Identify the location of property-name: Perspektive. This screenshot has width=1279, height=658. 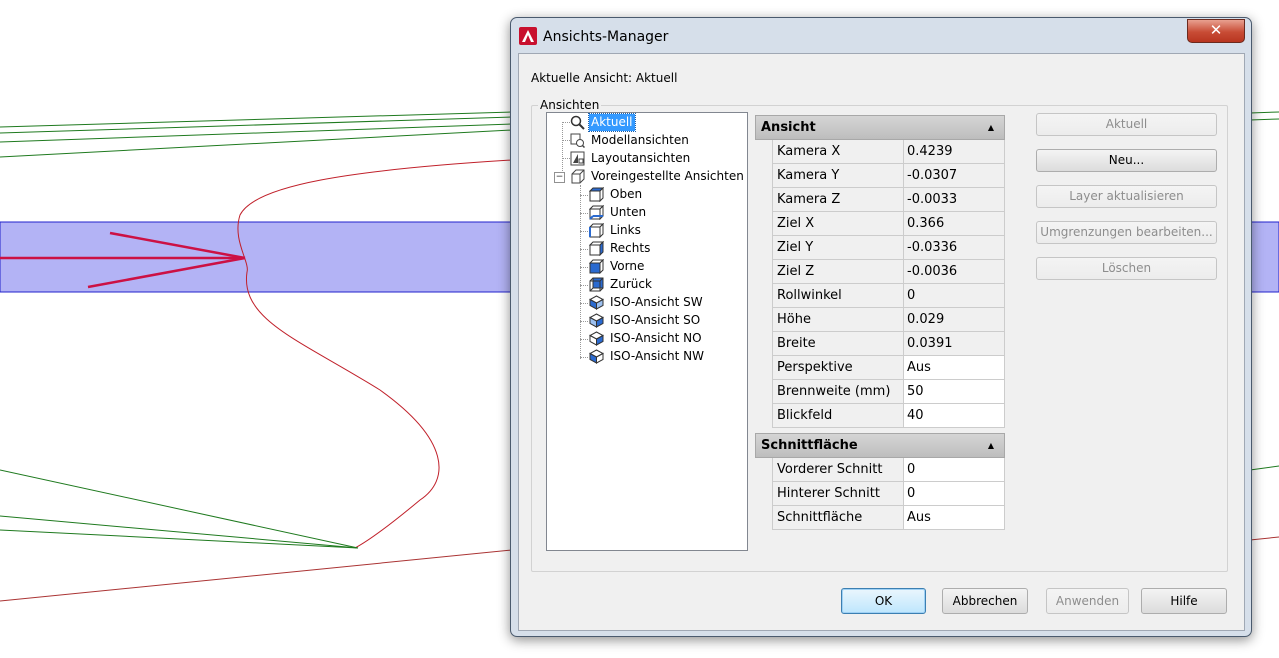
(838, 367).